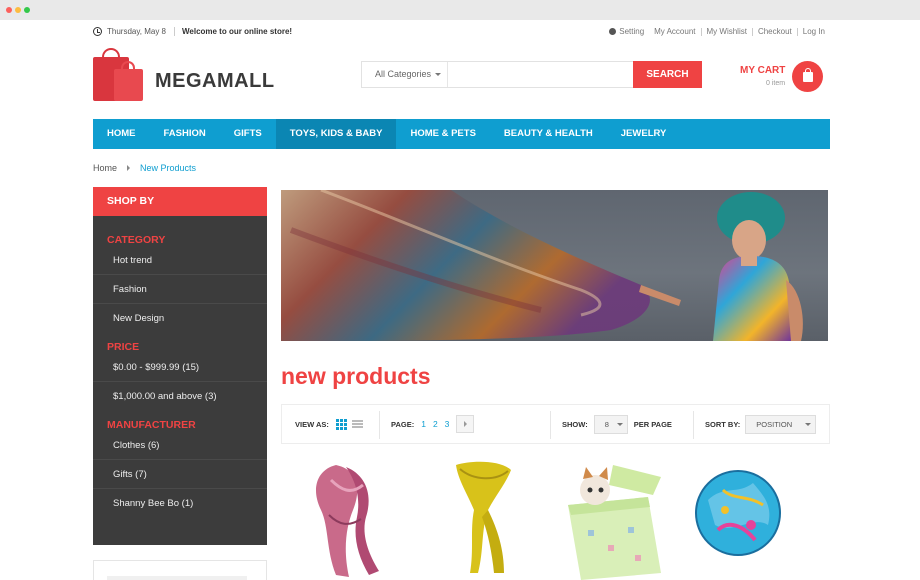  I want to click on page-1-link: 1, so click(423, 424).